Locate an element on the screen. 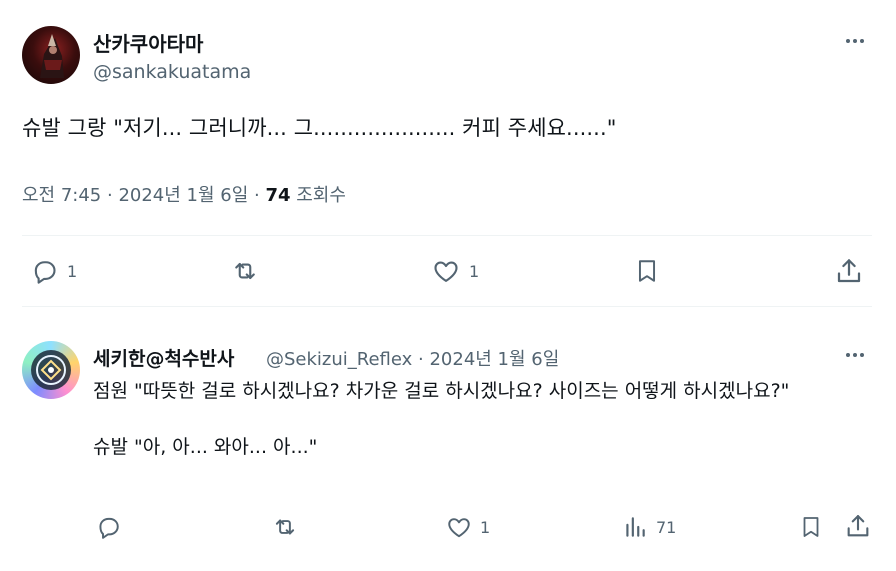  tweet-time: 오전 7:45 is located at coordinates (61, 195).